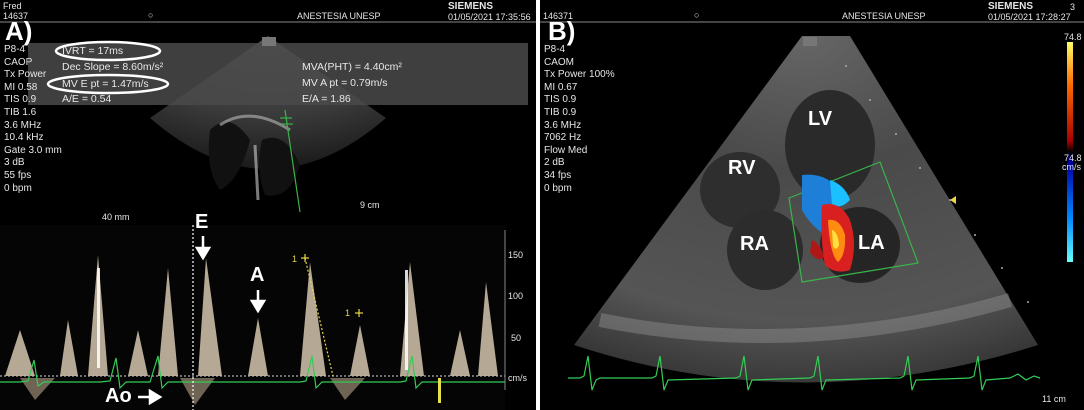  Describe the element at coordinates (559, 62) in the screenshot. I see `param: CAOM` at that location.